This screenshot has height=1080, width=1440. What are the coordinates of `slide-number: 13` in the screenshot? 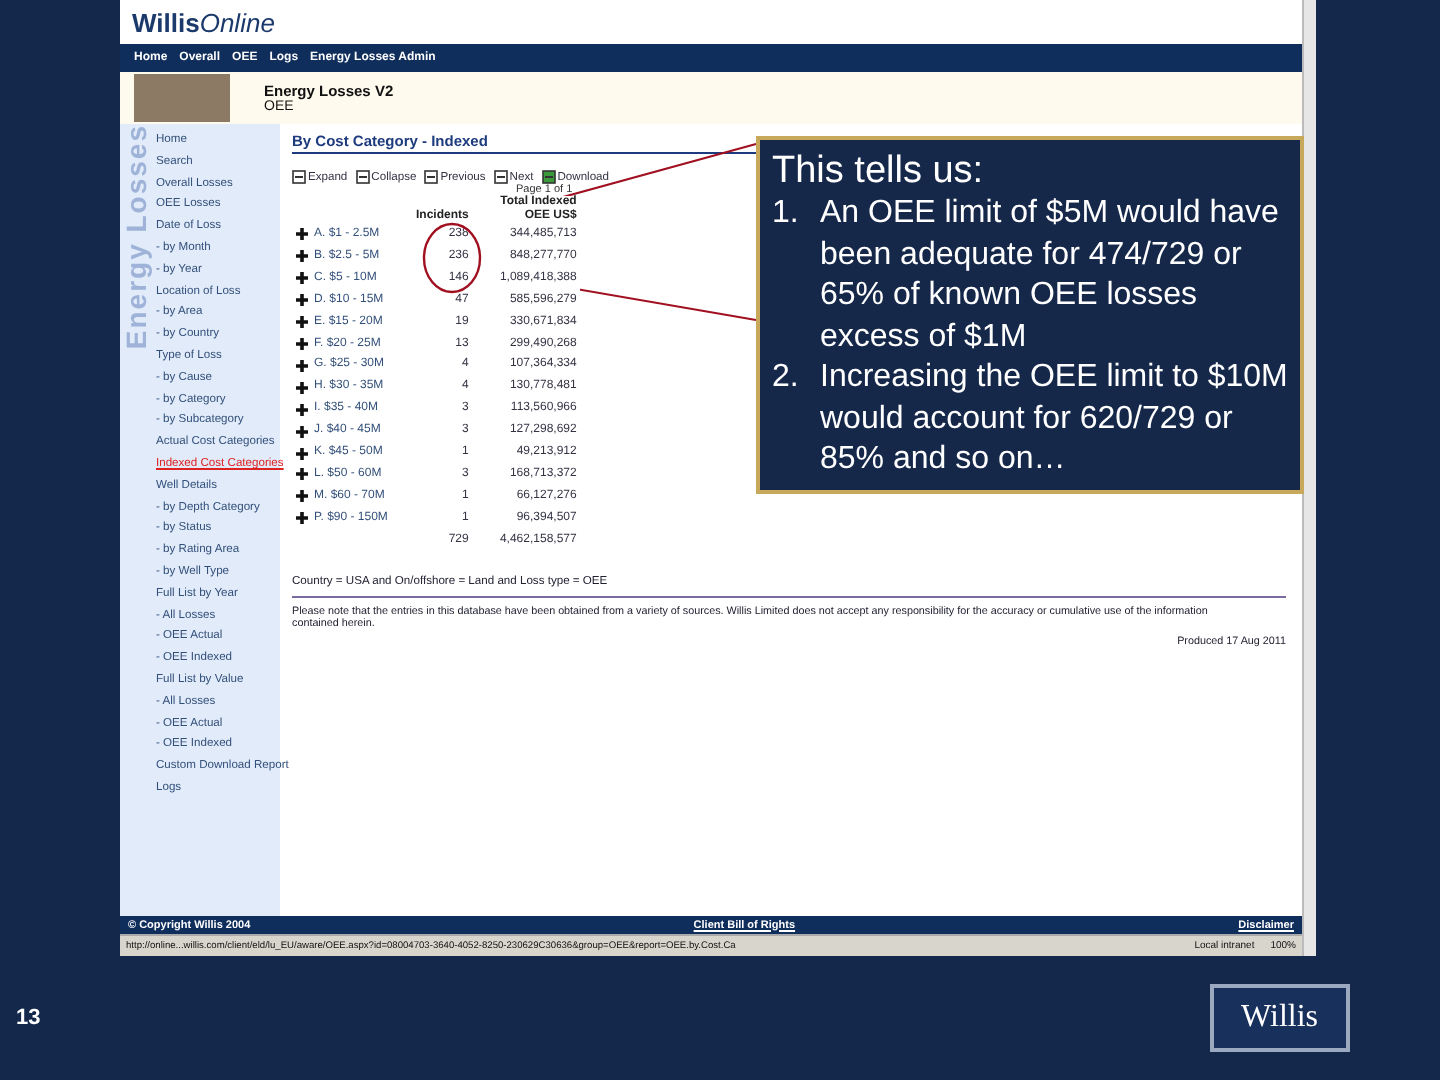 It's located at (28, 1018).